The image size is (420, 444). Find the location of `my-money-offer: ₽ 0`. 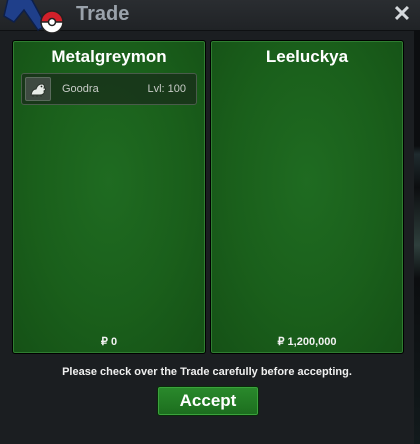

my-money-offer: ₽ 0 is located at coordinates (109, 342).